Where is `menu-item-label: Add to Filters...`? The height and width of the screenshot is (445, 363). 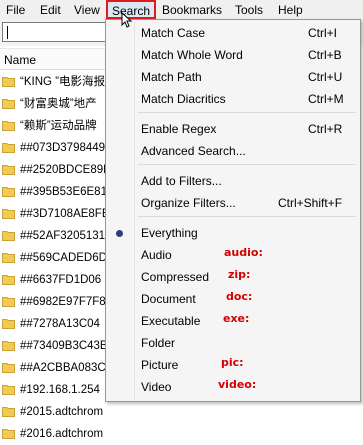
menu-item-label: Add to Filters... is located at coordinates (181, 181).